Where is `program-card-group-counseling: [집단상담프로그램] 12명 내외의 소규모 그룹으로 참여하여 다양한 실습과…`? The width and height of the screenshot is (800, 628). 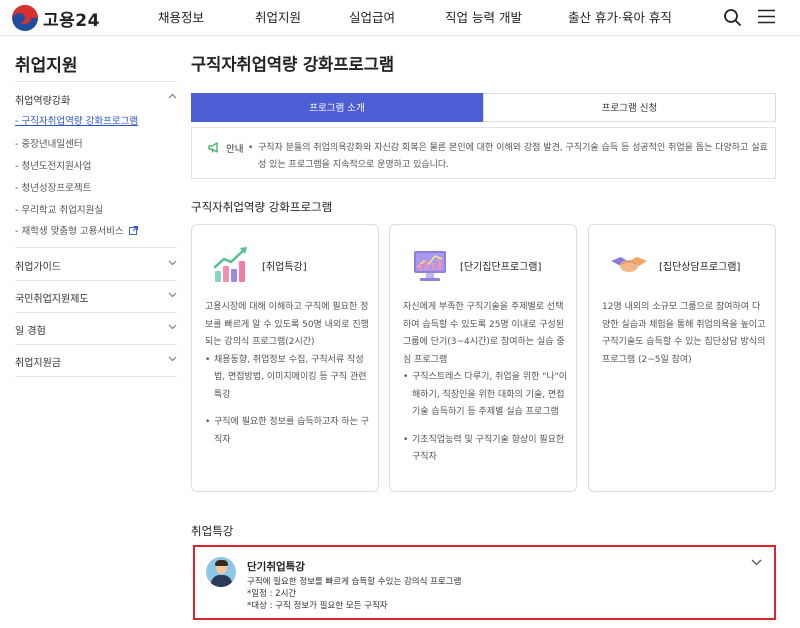
program-card-group-counseling: [집단상담프로그램] 12명 내외의 소규모 그룹으로 참여하여 다양한 실습과… is located at coordinates (682, 358).